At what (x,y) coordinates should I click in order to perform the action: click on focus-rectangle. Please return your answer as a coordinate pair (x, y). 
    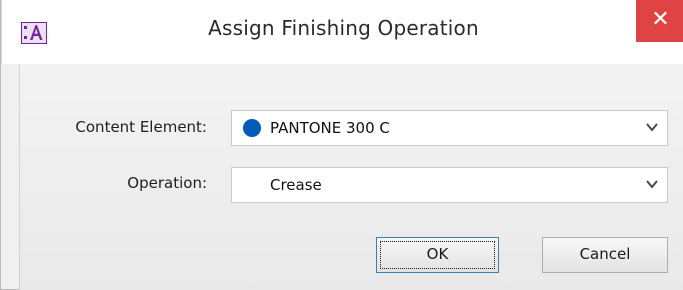
    Looking at the image, I should click on (437, 255).